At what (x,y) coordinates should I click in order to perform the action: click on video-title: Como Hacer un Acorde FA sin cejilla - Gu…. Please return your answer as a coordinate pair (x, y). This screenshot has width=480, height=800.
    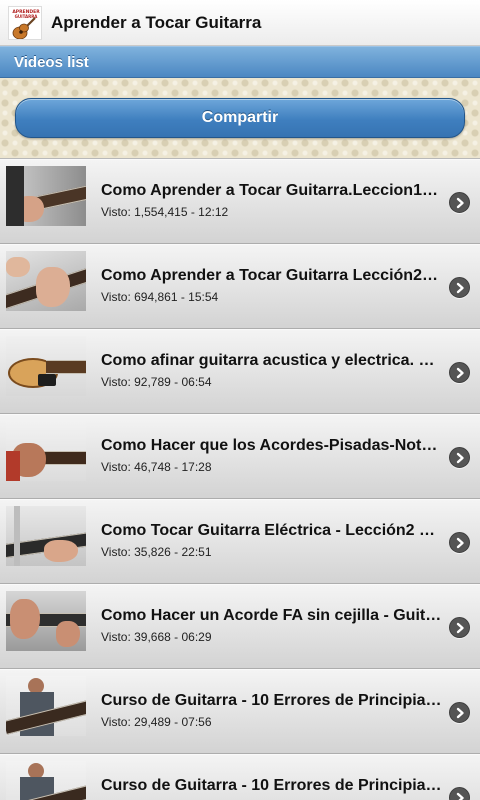
    Looking at the image, I should click on (271, 615).